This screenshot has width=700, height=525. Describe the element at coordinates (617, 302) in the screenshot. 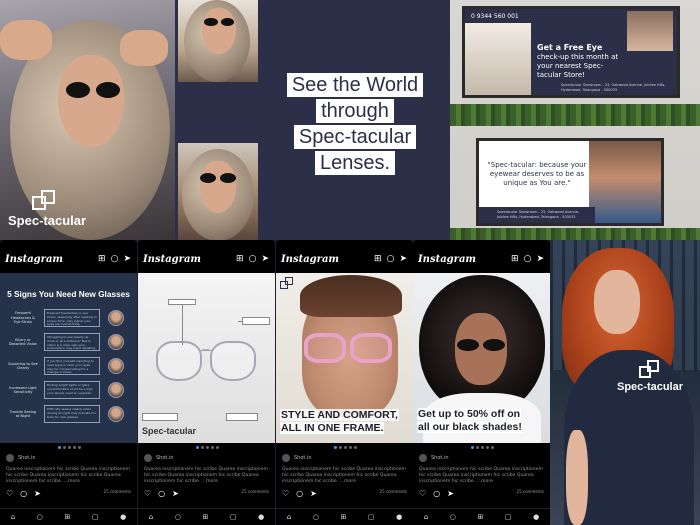

I see `model-face` at that location.